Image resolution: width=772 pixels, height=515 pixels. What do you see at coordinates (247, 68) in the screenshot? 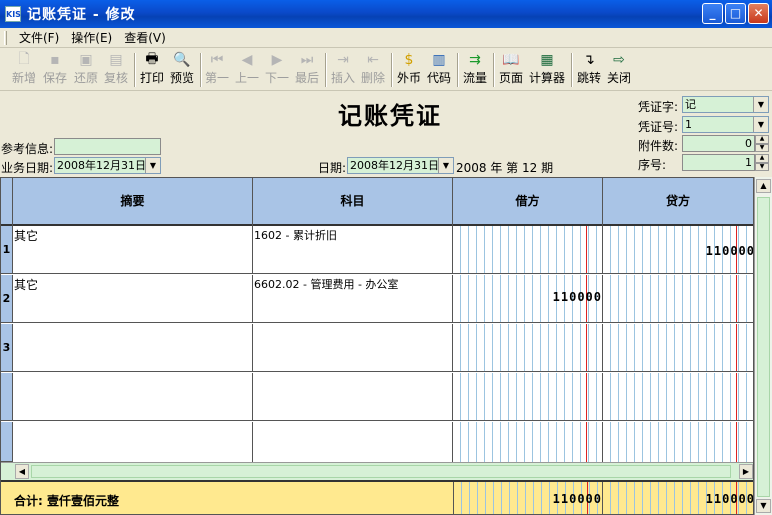
I see `prev-button: ◀ 上一` at bounding box center [247, 68].